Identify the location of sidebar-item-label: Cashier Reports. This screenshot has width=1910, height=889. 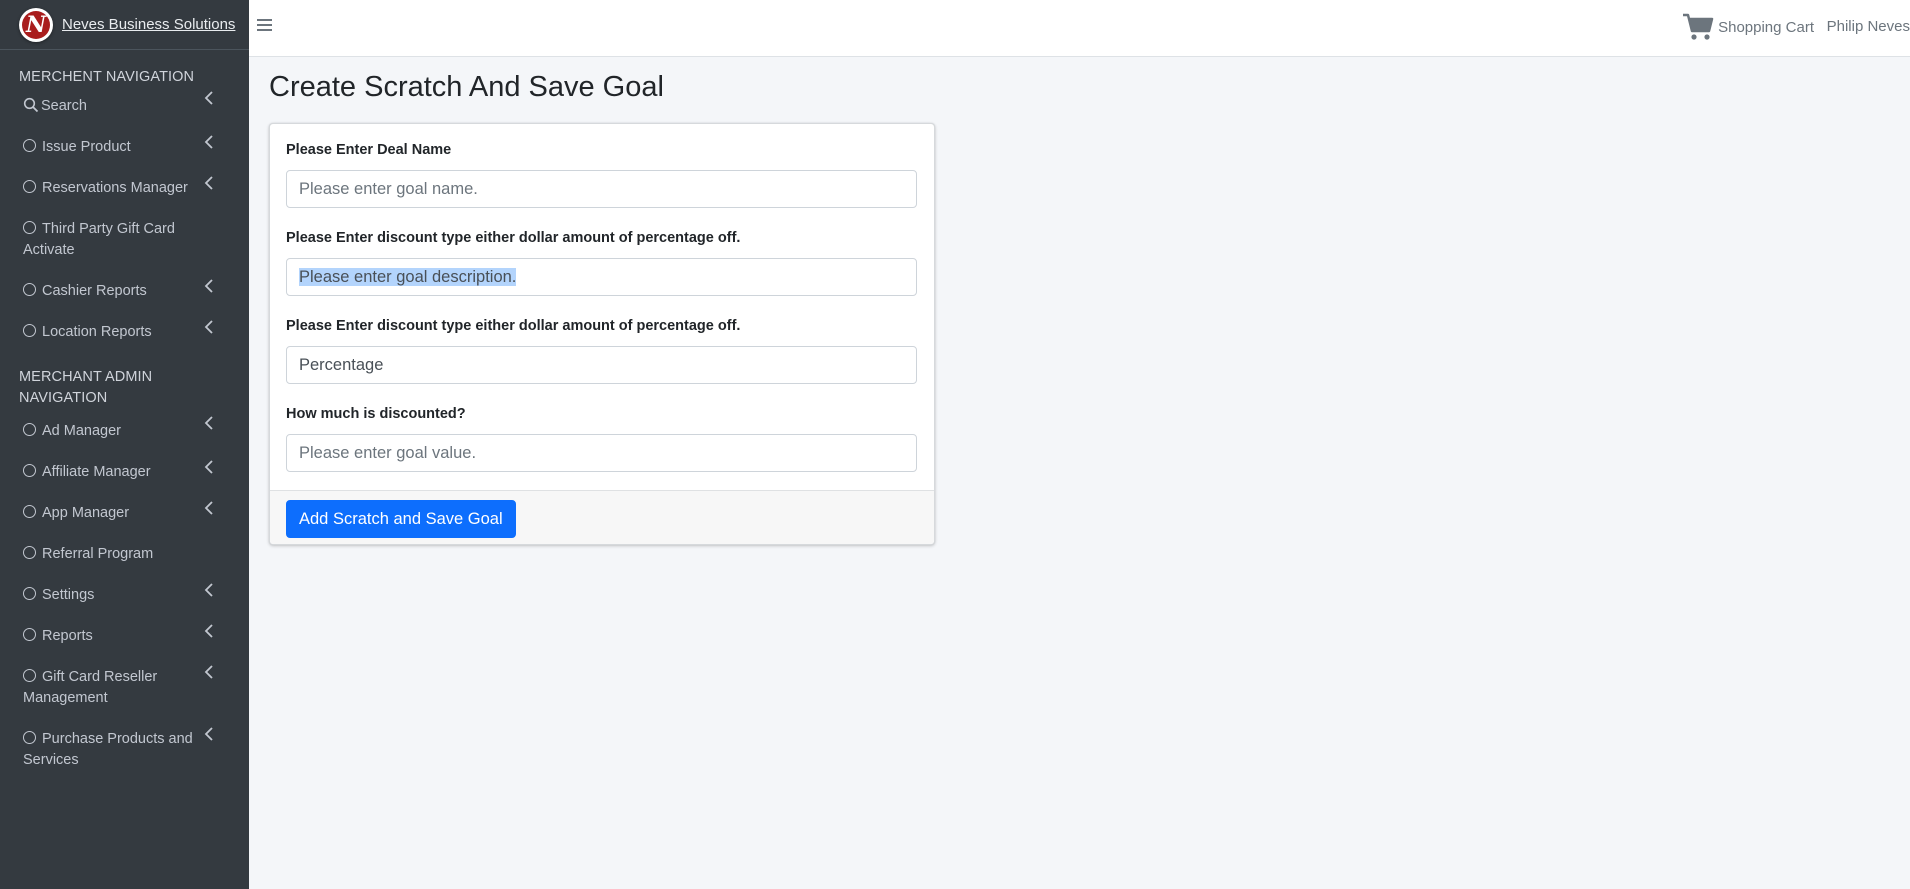
(94, 291).